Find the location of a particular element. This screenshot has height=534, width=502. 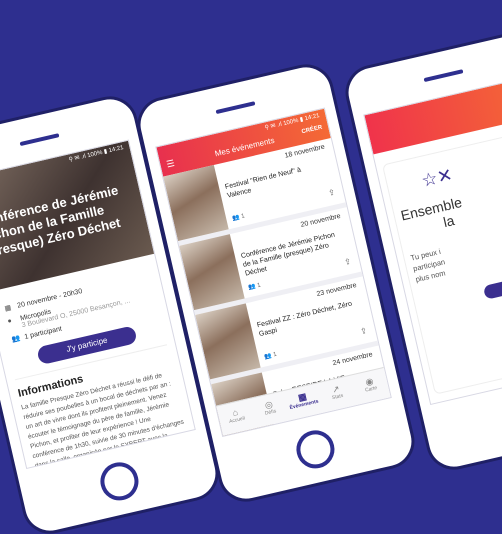

location-pin-icon: ● is located at coordinates (9, 321).